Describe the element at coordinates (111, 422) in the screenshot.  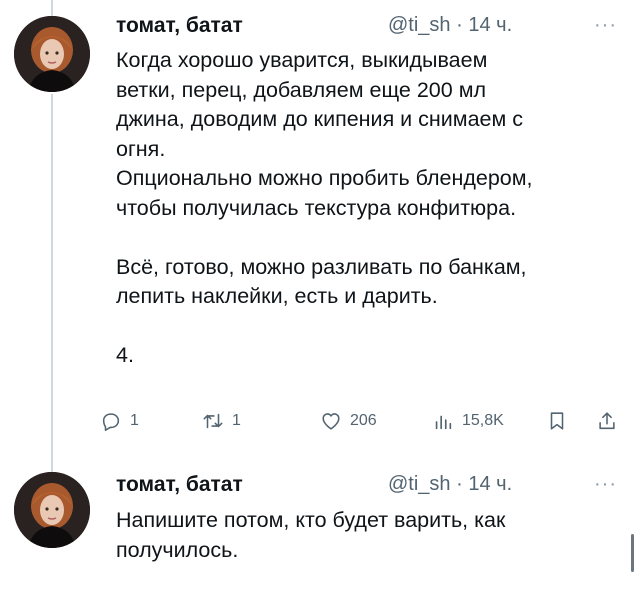
I see `reply-icon` at that location.